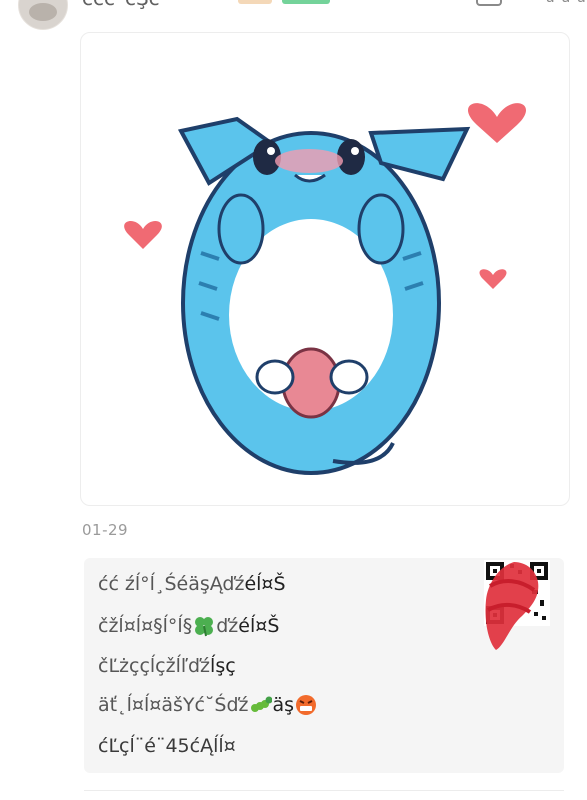  Describe the element at coordinates (171, 584) in the screenshot. I see `comment-author: ćć źĺ°ĺ¸Śé­äşĄďź` at that location.